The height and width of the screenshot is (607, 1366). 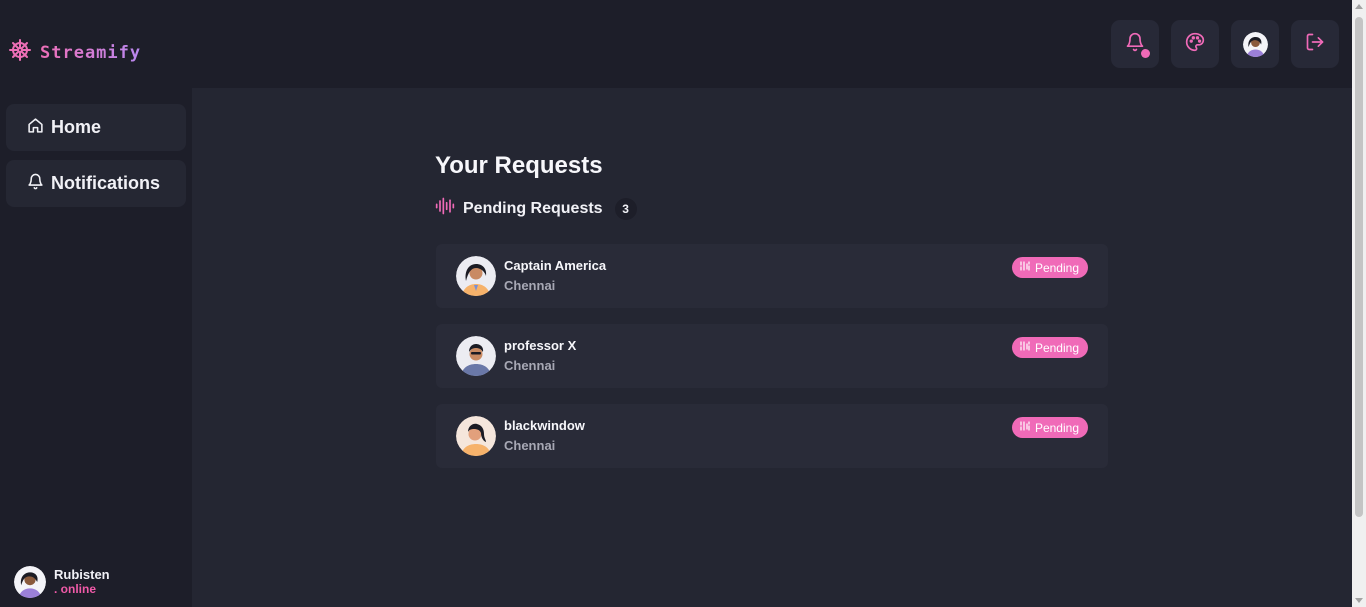 I want to click on user-status: . online, so click(x=75, y=589).